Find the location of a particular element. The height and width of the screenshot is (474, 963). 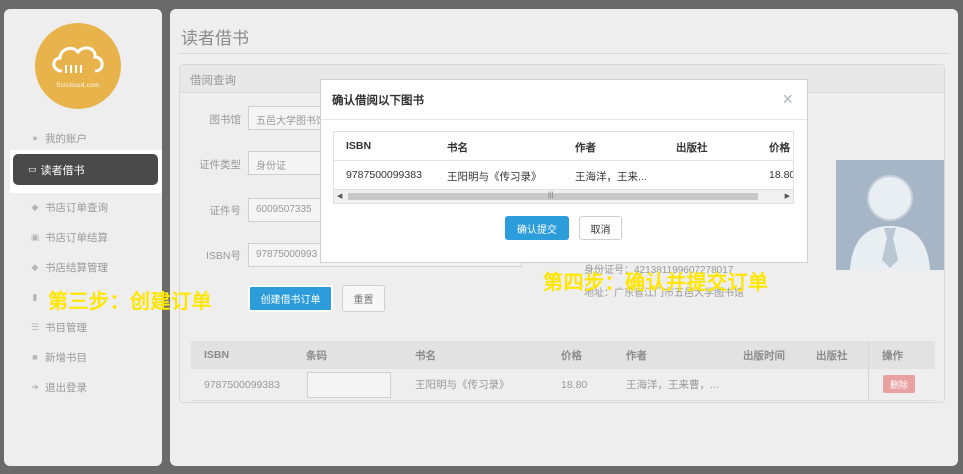

row-price: 18.80 is located at coordinates (574, 384).